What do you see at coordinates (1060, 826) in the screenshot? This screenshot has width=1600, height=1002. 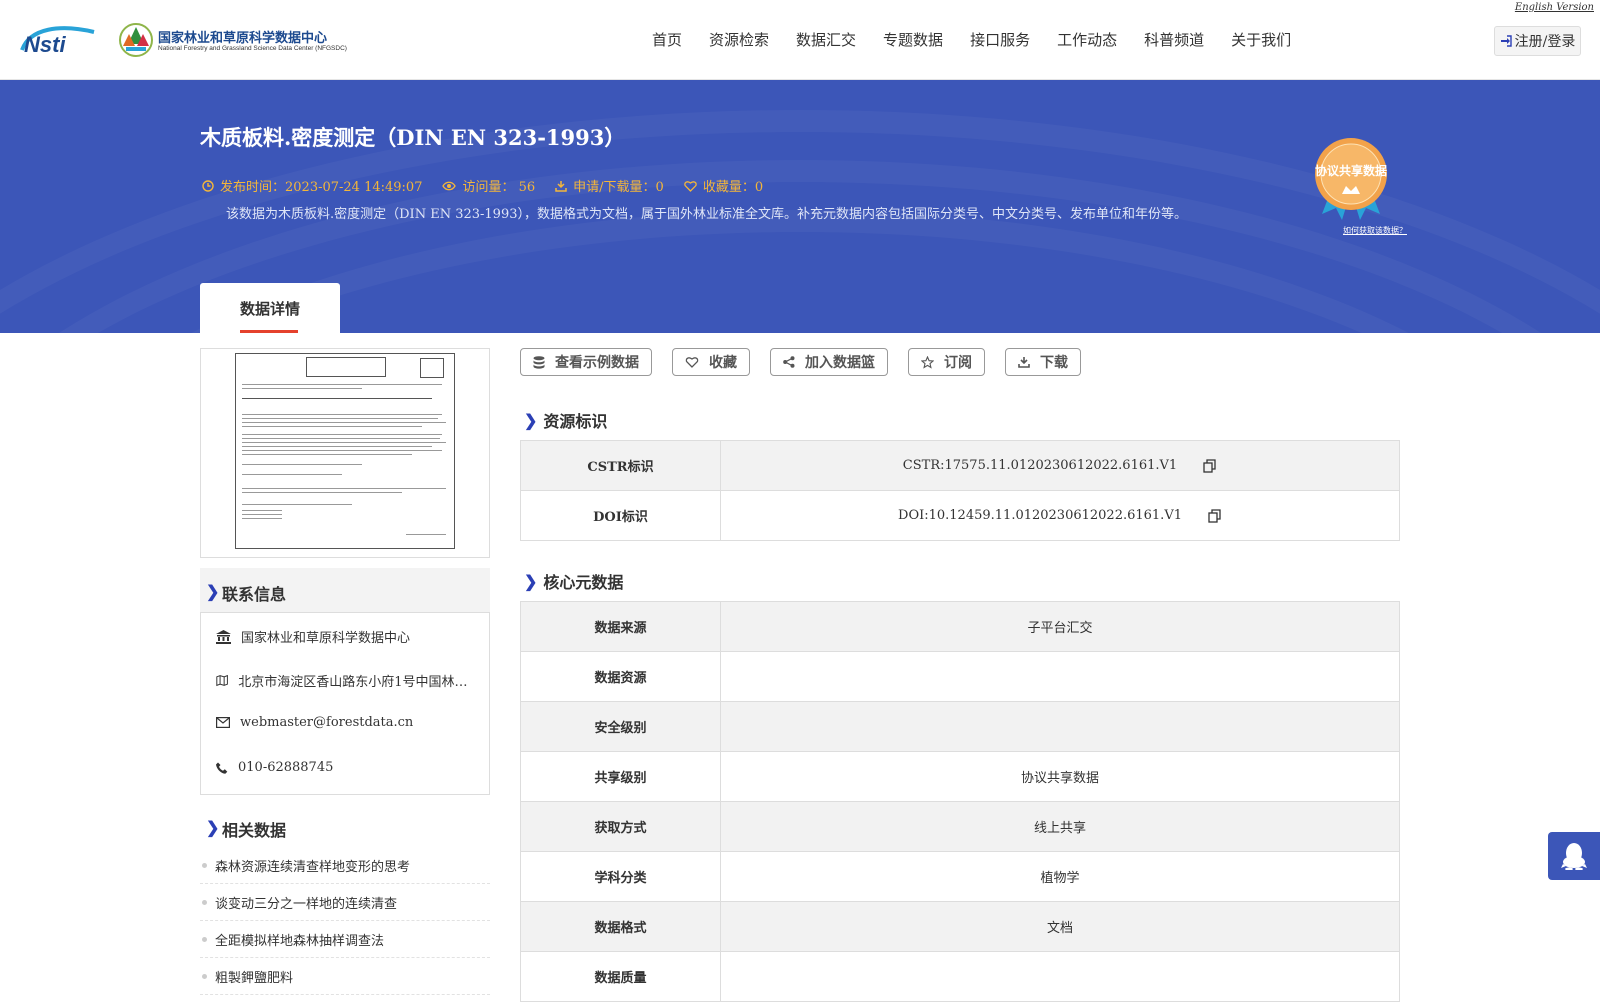 I see `row-value: 线上共享` at bounding box center [1060, 826].